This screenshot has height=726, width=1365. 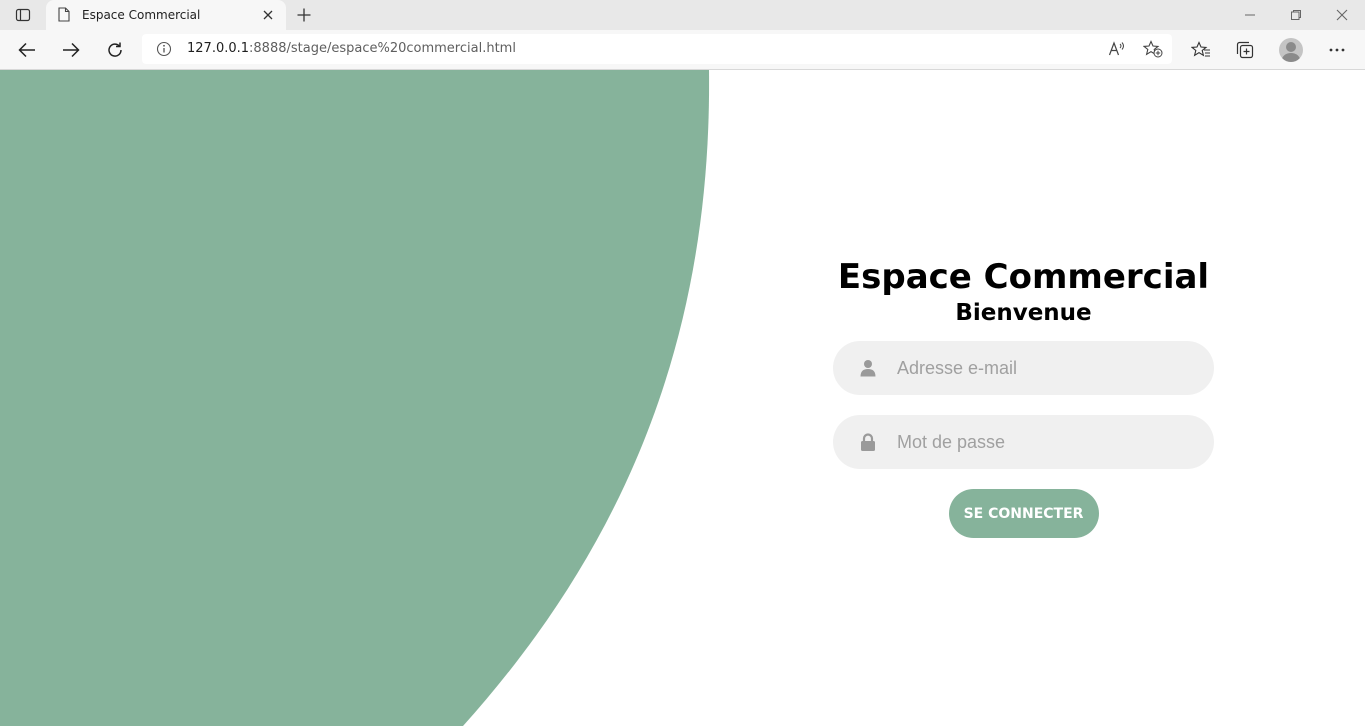 What do you see at coordinates (115, 50) in the screenshot?
I see `refresh-icon` at bounding box center [115, 50].